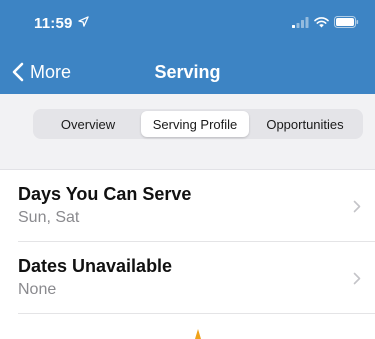  What do you see at coordinates (53, 23) in the screenshot?
I see `status-time: 11:59` at bounding box center [53, 23].